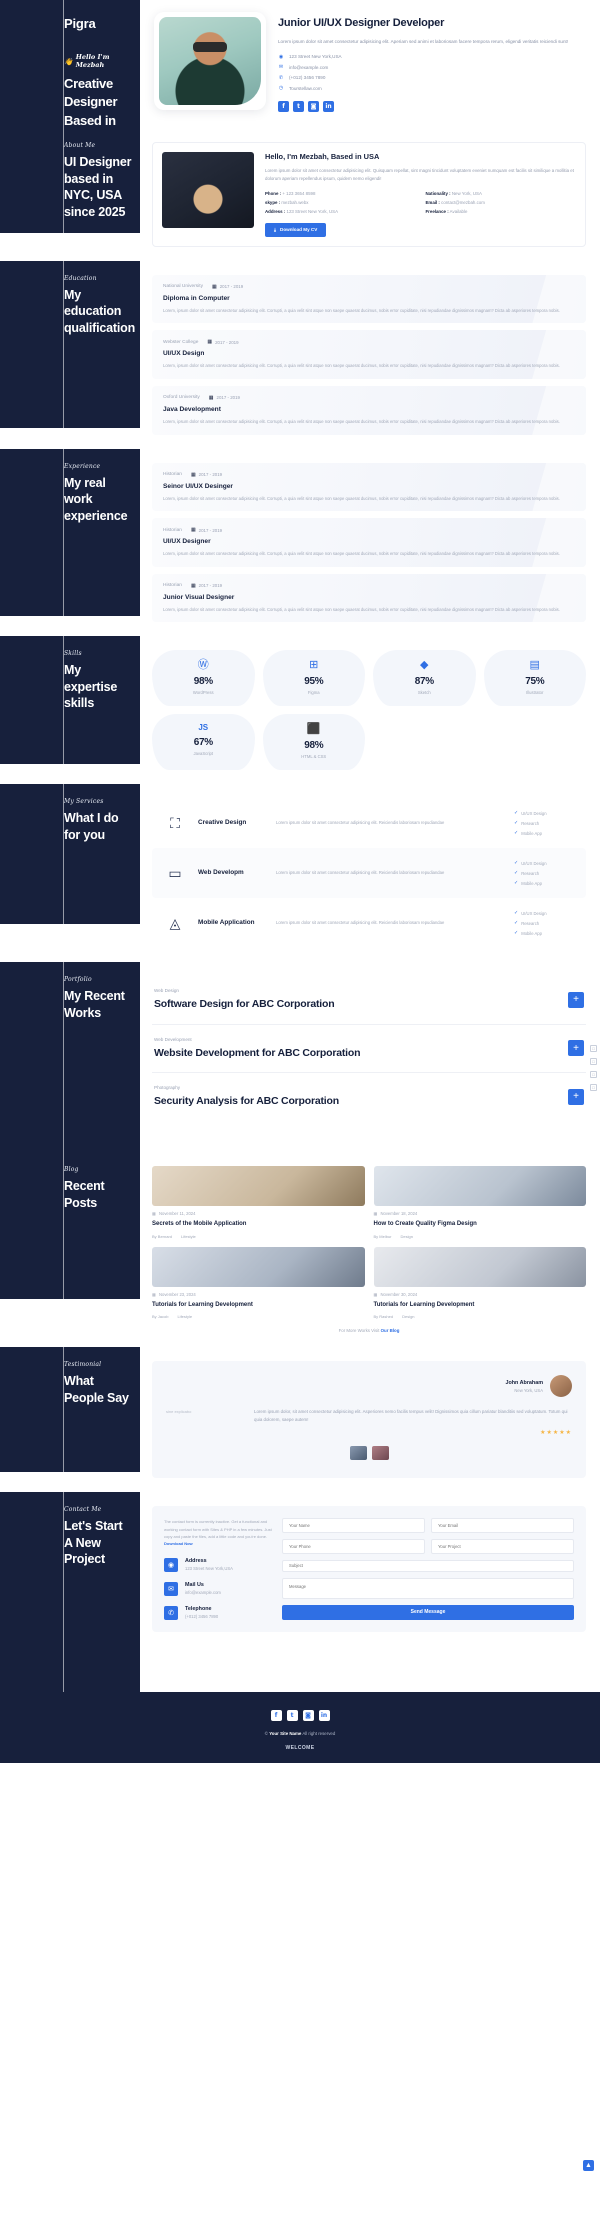 The height and width of the screenshot is (2217, 600). I want to click on footer-copyright: © Your Site Name All right reserved, so click(300, 1733).